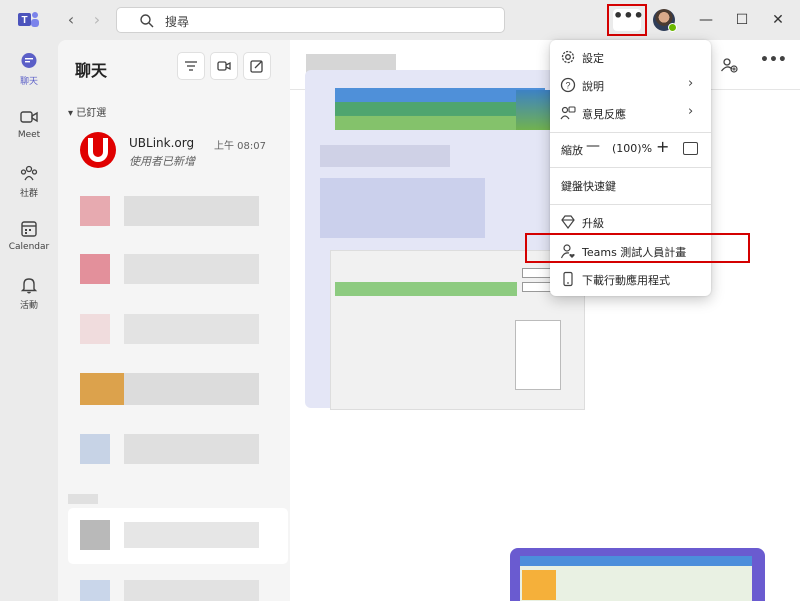 The width and height of the screenshot is (800, 601). Describe the element at coordinates (83, 499) in the screenshot. I see `blurred-section-header` at that location.